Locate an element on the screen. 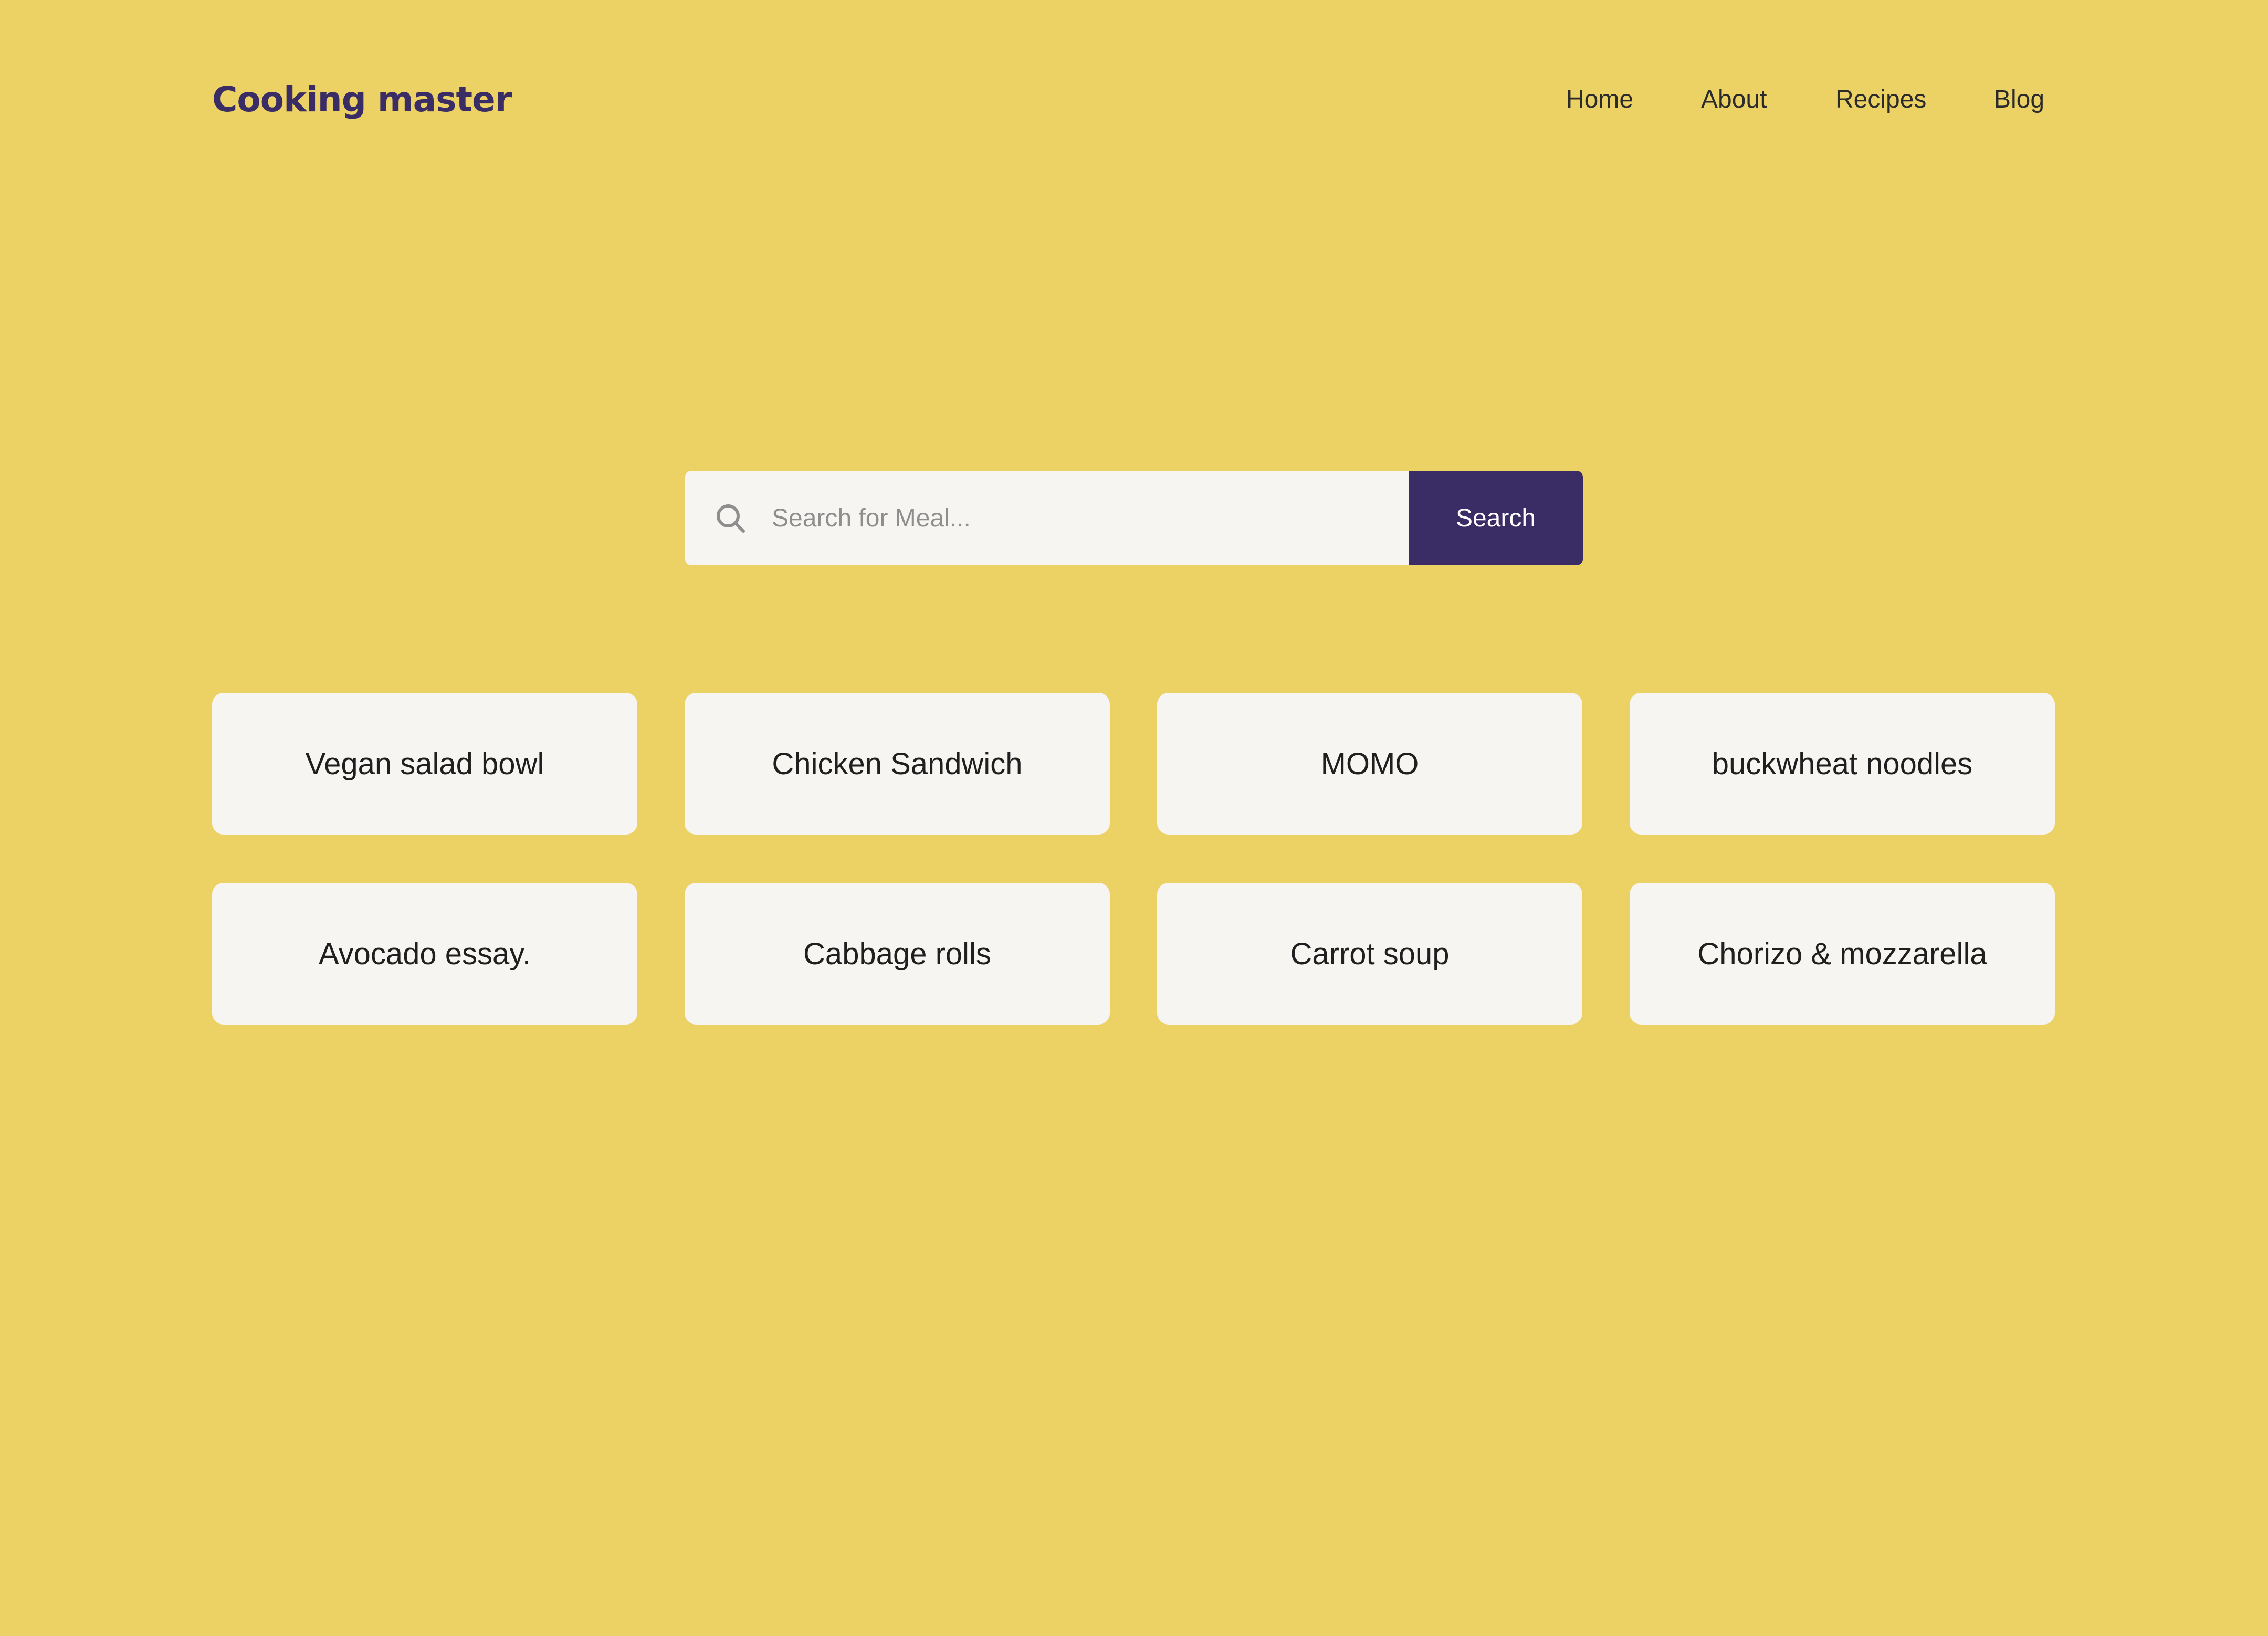  meal-card-label: Chorizo & mozzarella is located at coordinates (1842, 953).